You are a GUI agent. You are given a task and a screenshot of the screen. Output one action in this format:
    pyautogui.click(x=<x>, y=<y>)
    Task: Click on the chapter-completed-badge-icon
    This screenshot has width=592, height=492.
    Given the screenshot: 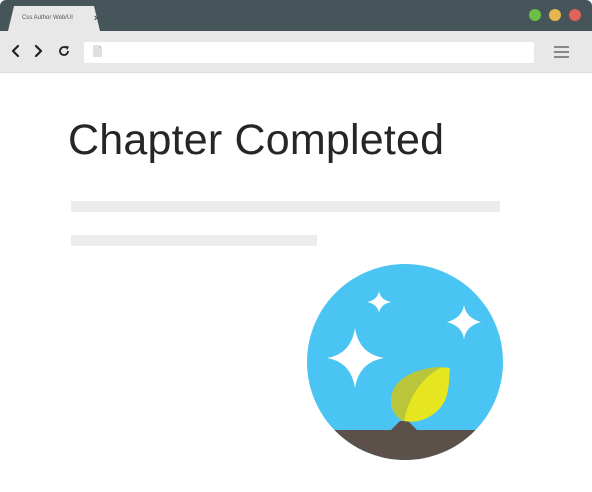 What is the action you would take?
    pyautogui.click(x=405, y=362)
    